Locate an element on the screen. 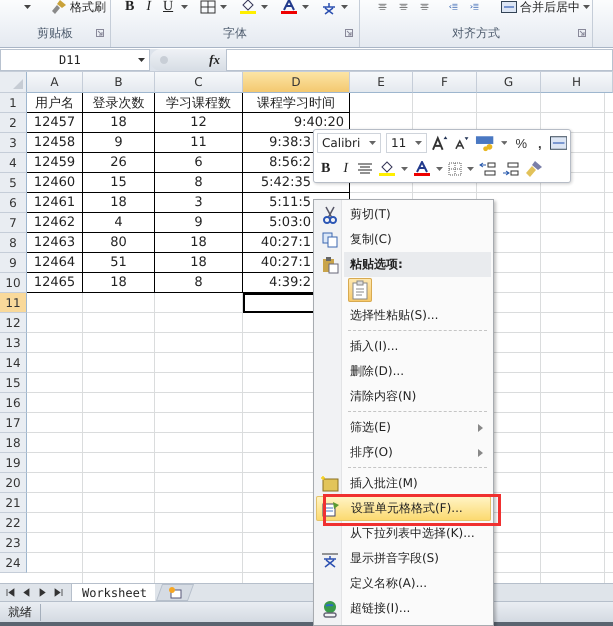 The image size is (613, 626). font-size-field: 11 is located at coordinates (406, 143).